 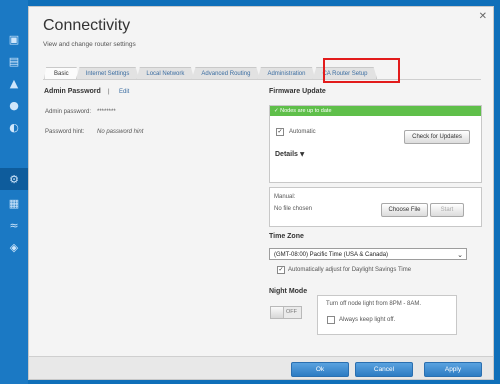 I want to click on check-for-updates-button: Check for Updates, so click(x=437, y=137).